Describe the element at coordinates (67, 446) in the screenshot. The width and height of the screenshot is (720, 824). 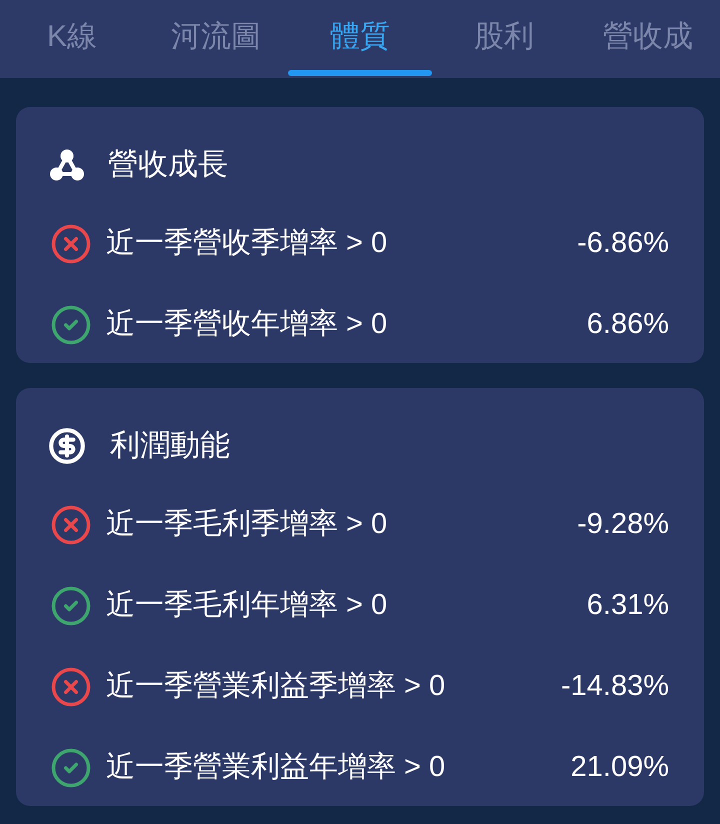
I see `dollar-circle-icon` at that location.